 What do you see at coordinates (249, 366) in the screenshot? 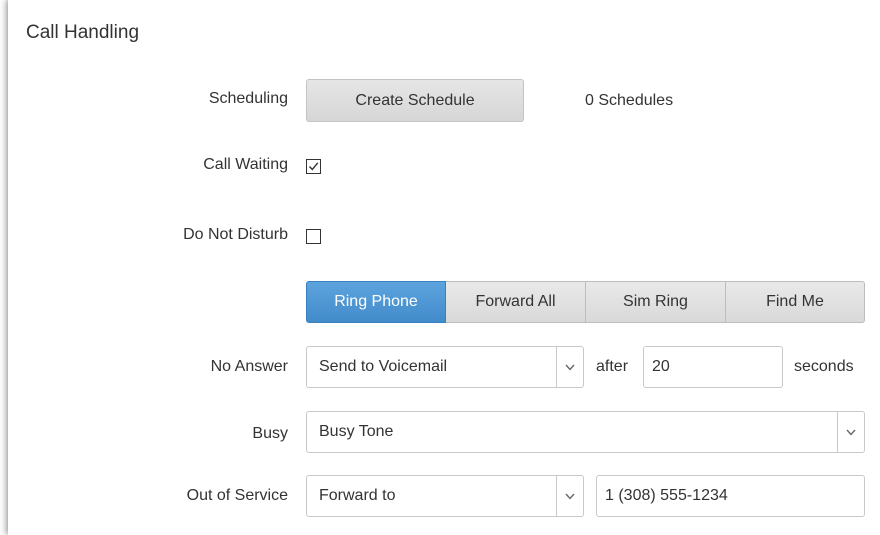
I see `no-answer-label: No Answer` at bounding box center [249, 366].